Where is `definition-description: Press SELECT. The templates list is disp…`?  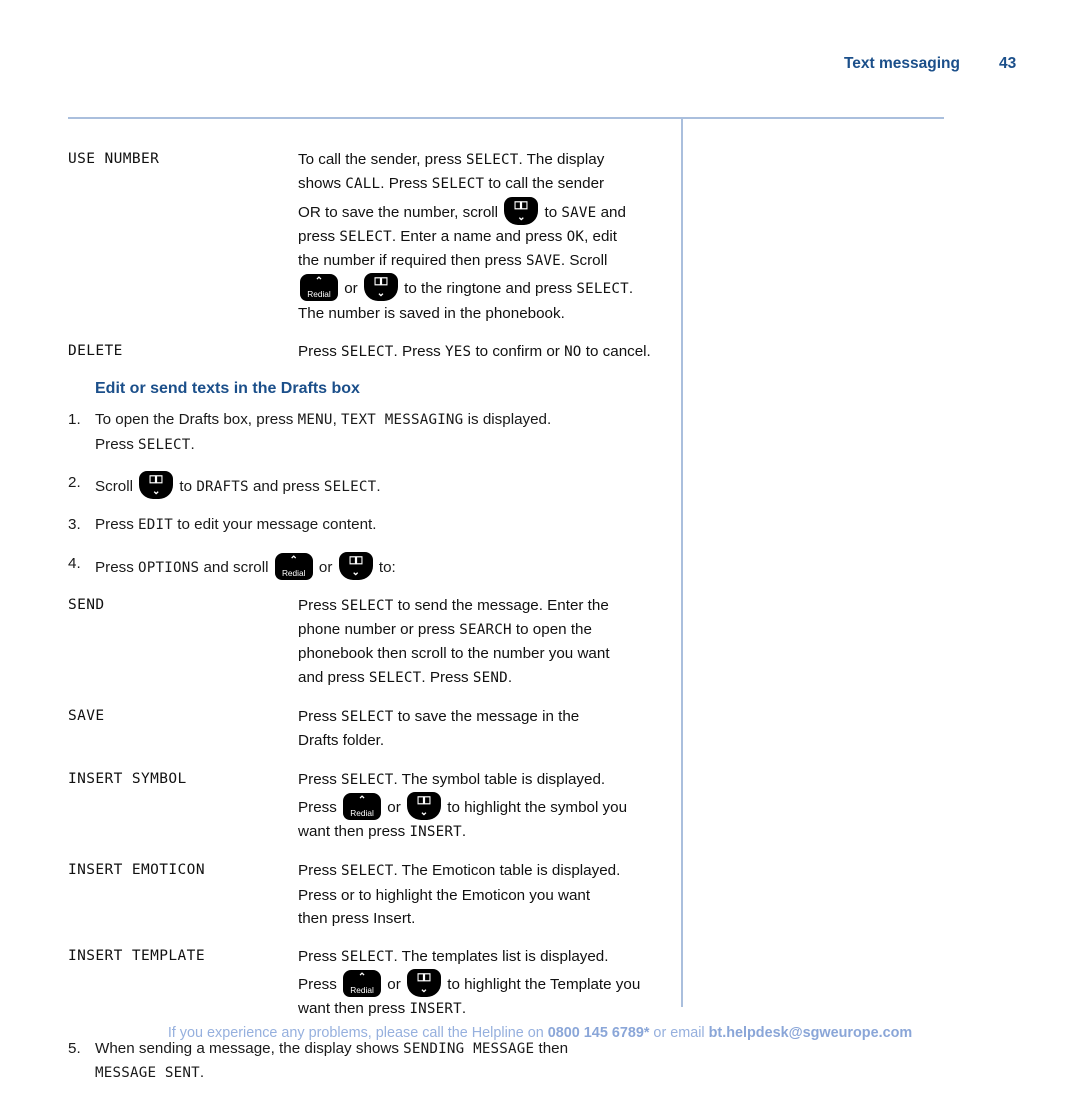
definition-description: Press SELECT. The templates list is disp… is located at coordinates (483, 983).